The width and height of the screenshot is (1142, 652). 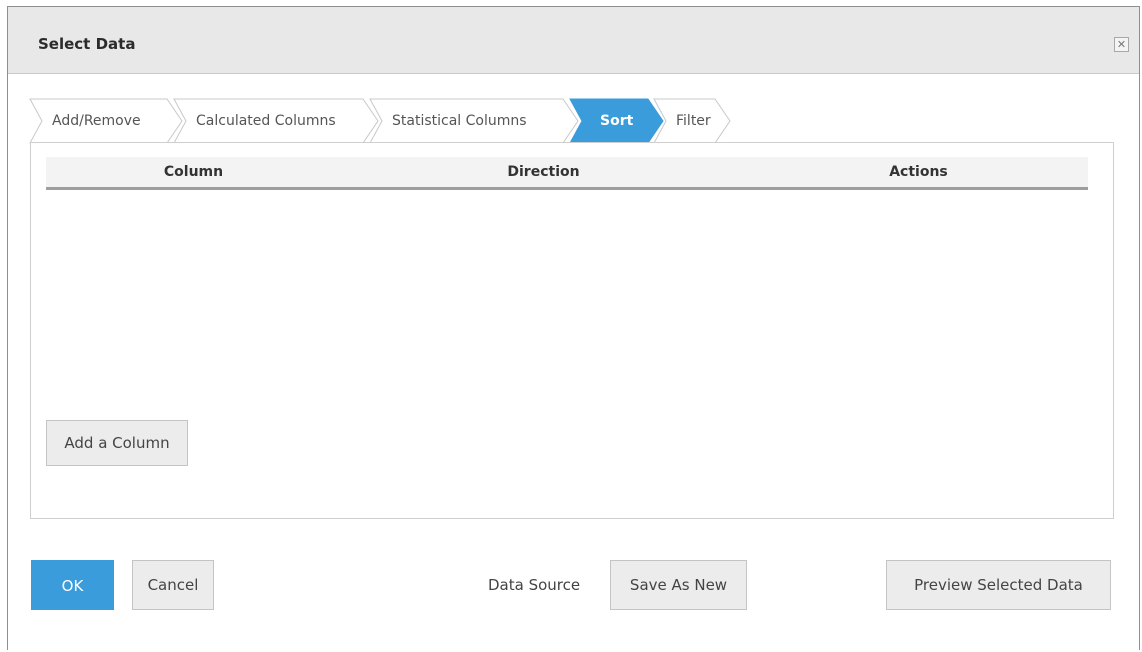 What do you see at coordinates (918, 172) in the screenshot?
I see `column-header-actions: Actions` at bounding box center [918, 172].